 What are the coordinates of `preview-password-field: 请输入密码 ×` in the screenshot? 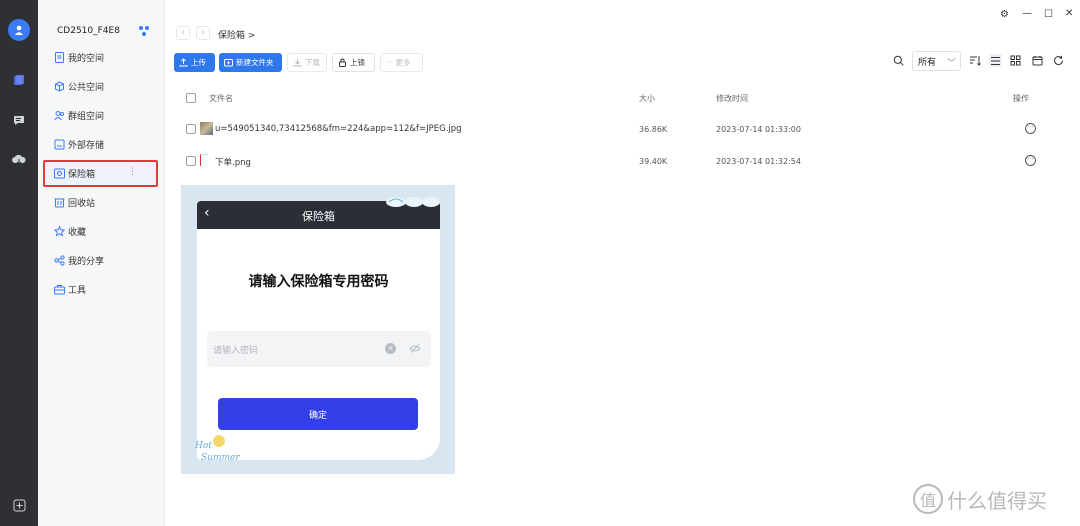 It's located at (319, 349).